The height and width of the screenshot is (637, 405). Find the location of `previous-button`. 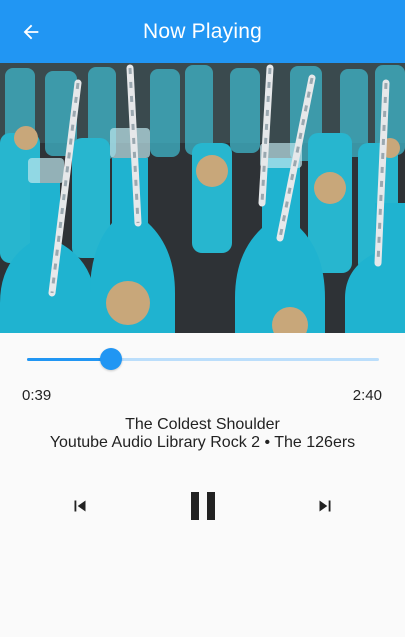

previous-button is located at coordinates (80, 506).